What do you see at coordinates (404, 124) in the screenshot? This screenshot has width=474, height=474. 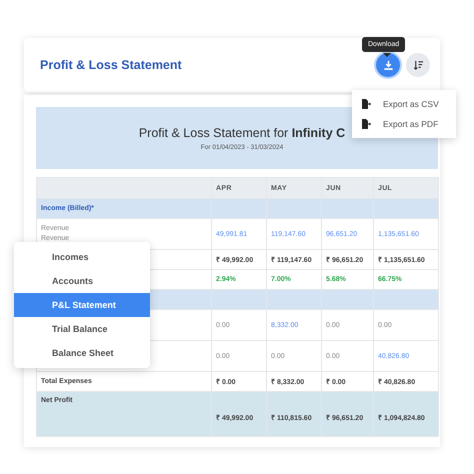 I see `export-option: Export as PDF` at bounding box center [404, 124].